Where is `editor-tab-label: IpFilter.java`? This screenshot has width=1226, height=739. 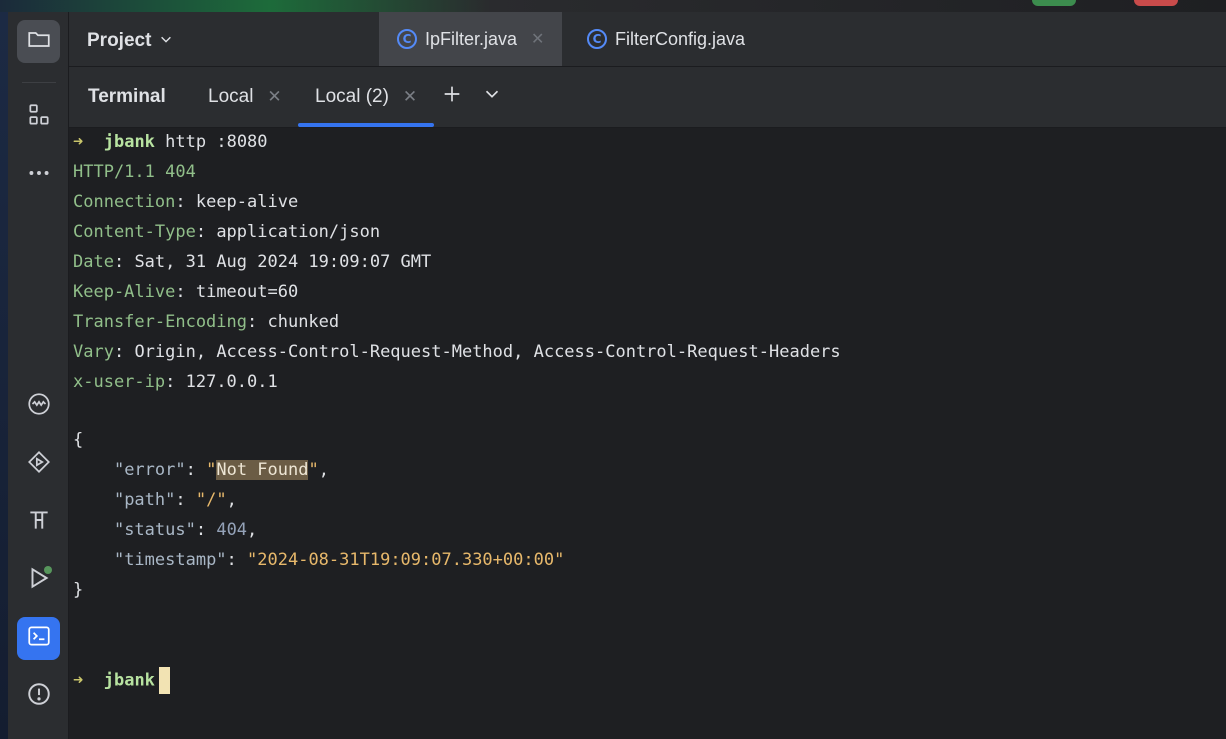
editor-tab-label: IpFilter.java is located at coordinates (471, 38).